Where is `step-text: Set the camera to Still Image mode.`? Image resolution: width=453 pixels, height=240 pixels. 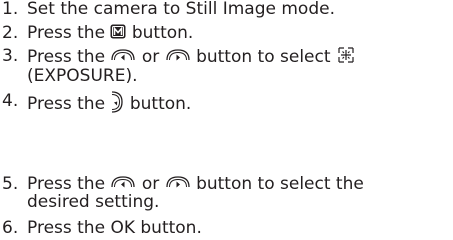
step-text: Set the camera to Still Image mode. is located at coordinates (181, 9).